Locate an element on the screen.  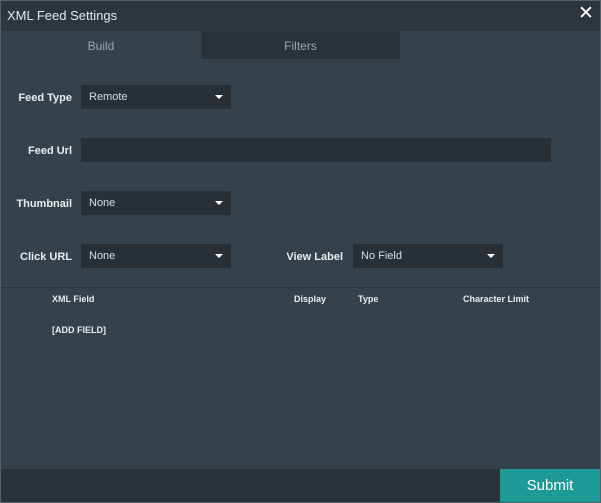
feed-url-input is located at coordinates (316, 150).